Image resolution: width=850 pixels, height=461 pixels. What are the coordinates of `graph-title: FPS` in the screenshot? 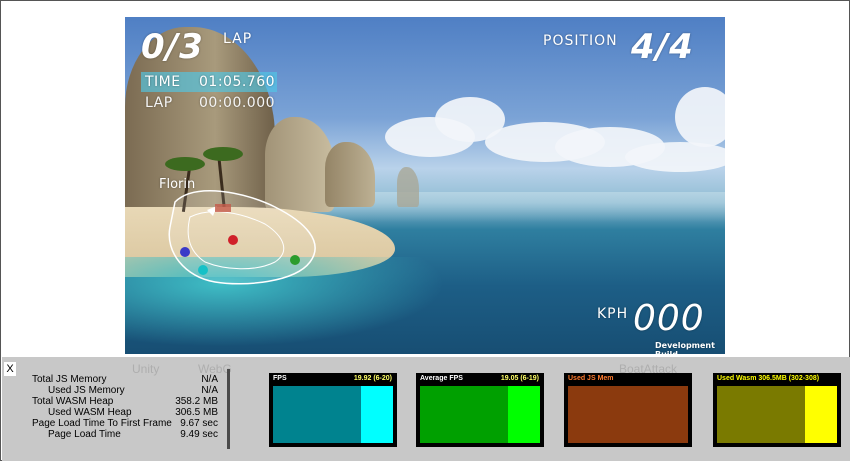 It's located at (280, 378).